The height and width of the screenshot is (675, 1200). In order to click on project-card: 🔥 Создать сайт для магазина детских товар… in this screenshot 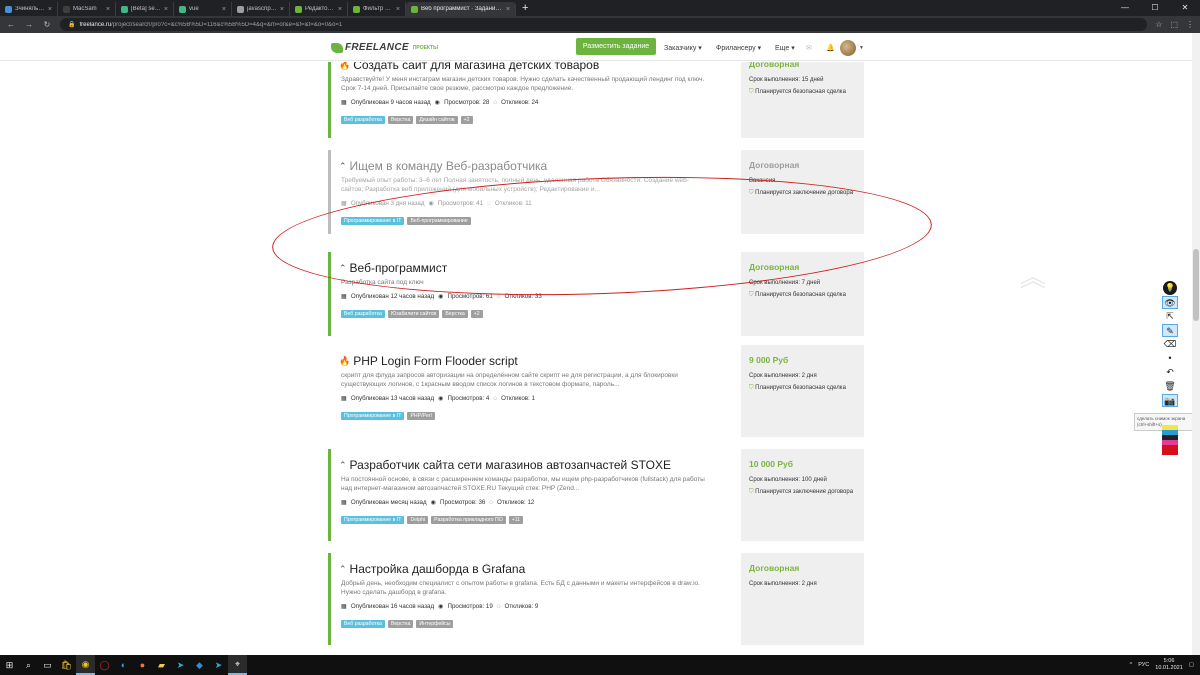, I will do `click(533, 100)`.